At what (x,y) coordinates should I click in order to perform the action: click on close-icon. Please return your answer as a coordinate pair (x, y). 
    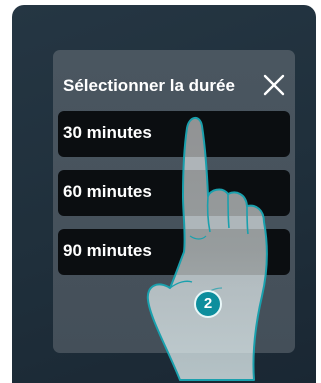
    Looking at the image, I should click on (274, 85).